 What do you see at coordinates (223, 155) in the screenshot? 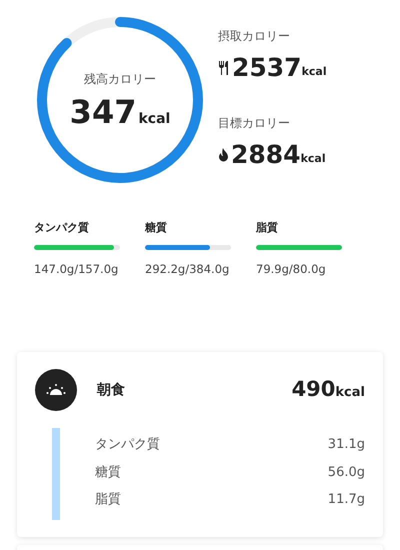
I see `flame-icon` at bounding box center [223, 155].